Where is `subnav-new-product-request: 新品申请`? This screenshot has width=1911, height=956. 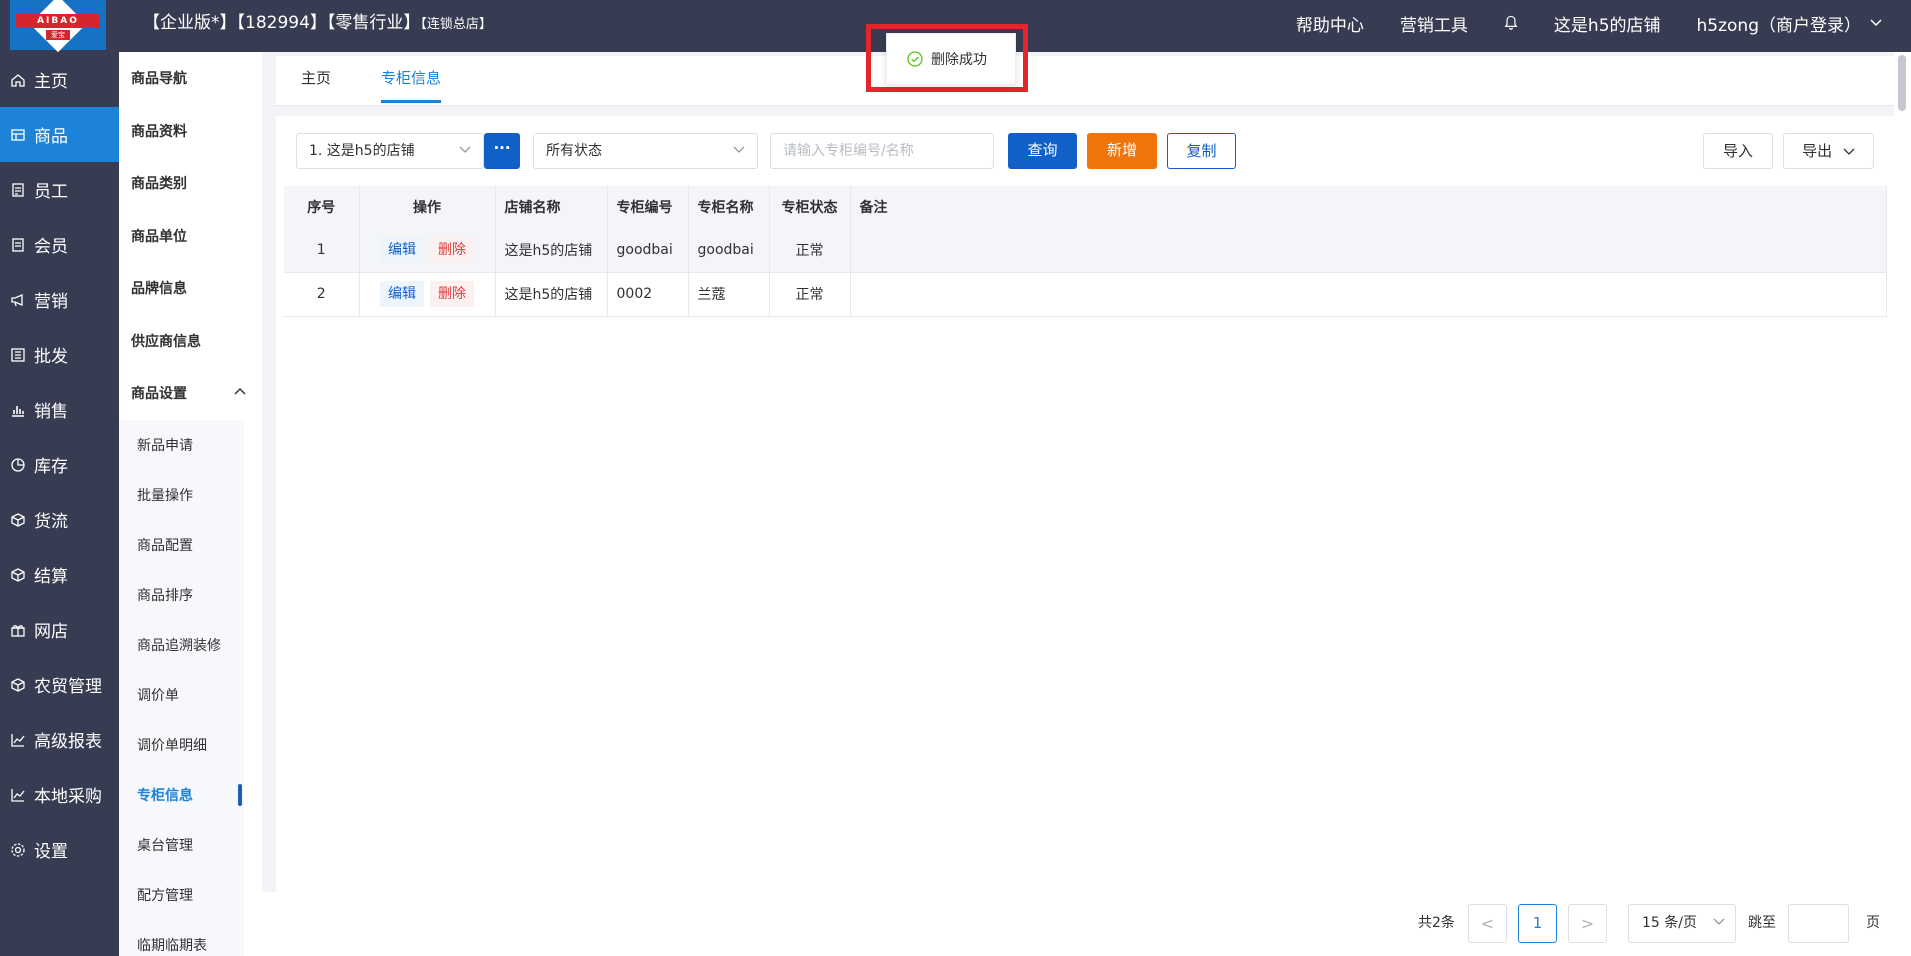
subnav-new-product-request: 新品申请 is located at coordinates (181, 444).